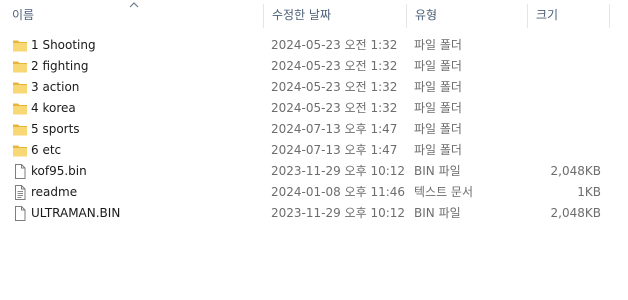 This screenshot has width=628, height=300. Describe the element at coordinates (60, 66) in the screenshot. I see `file-name: 2 fighting` at that location.